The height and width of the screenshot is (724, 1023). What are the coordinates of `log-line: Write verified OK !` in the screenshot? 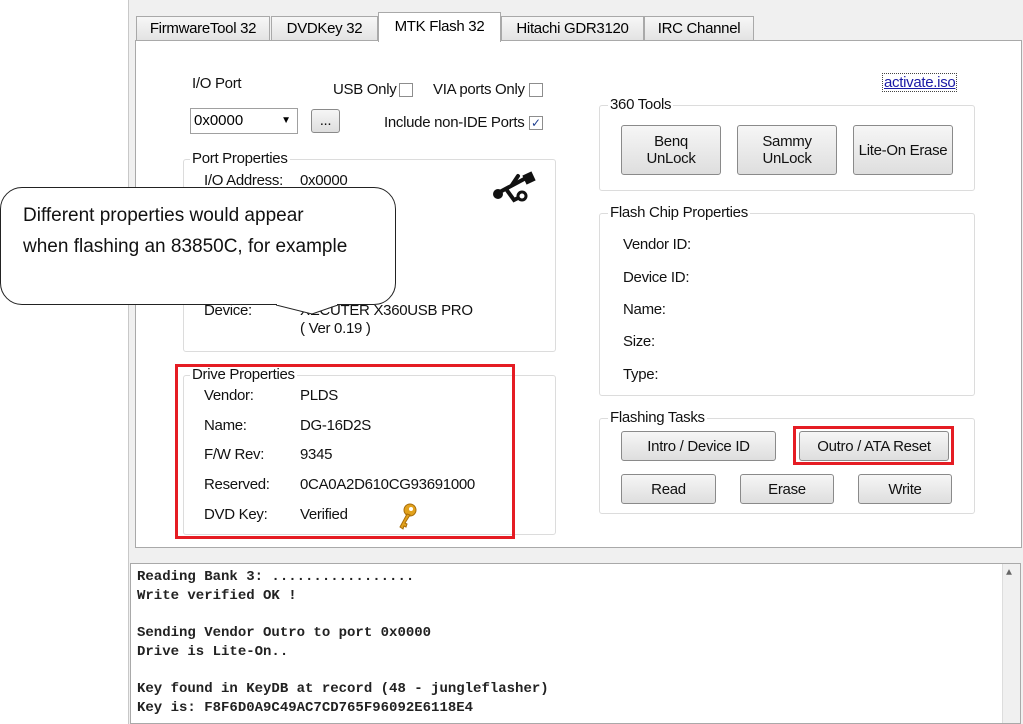 It's located at (217, 596).